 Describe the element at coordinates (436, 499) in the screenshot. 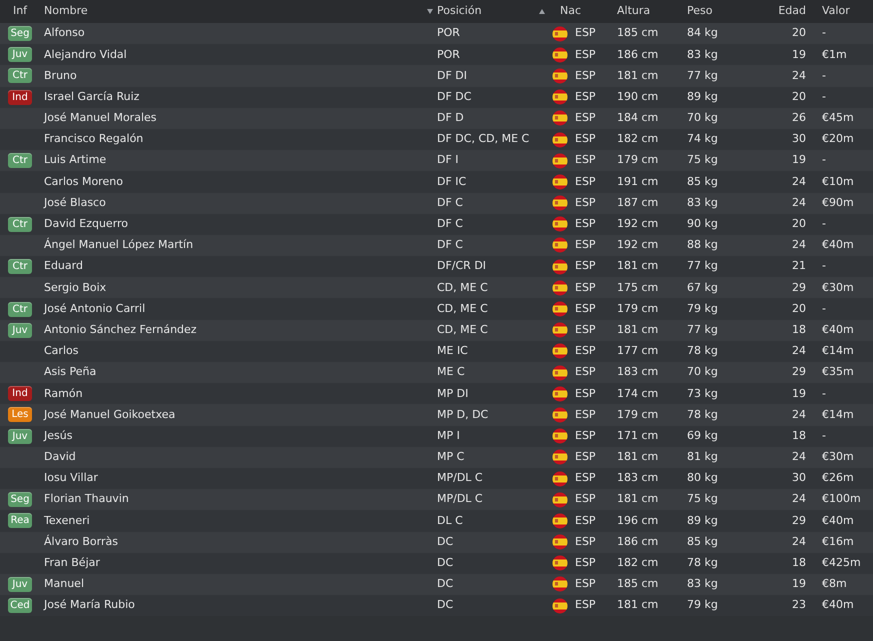

I see `table-row: Seg Florian Thauvin MP/DL C ESP 181 cm 75 kg 24 €100m` at that location.